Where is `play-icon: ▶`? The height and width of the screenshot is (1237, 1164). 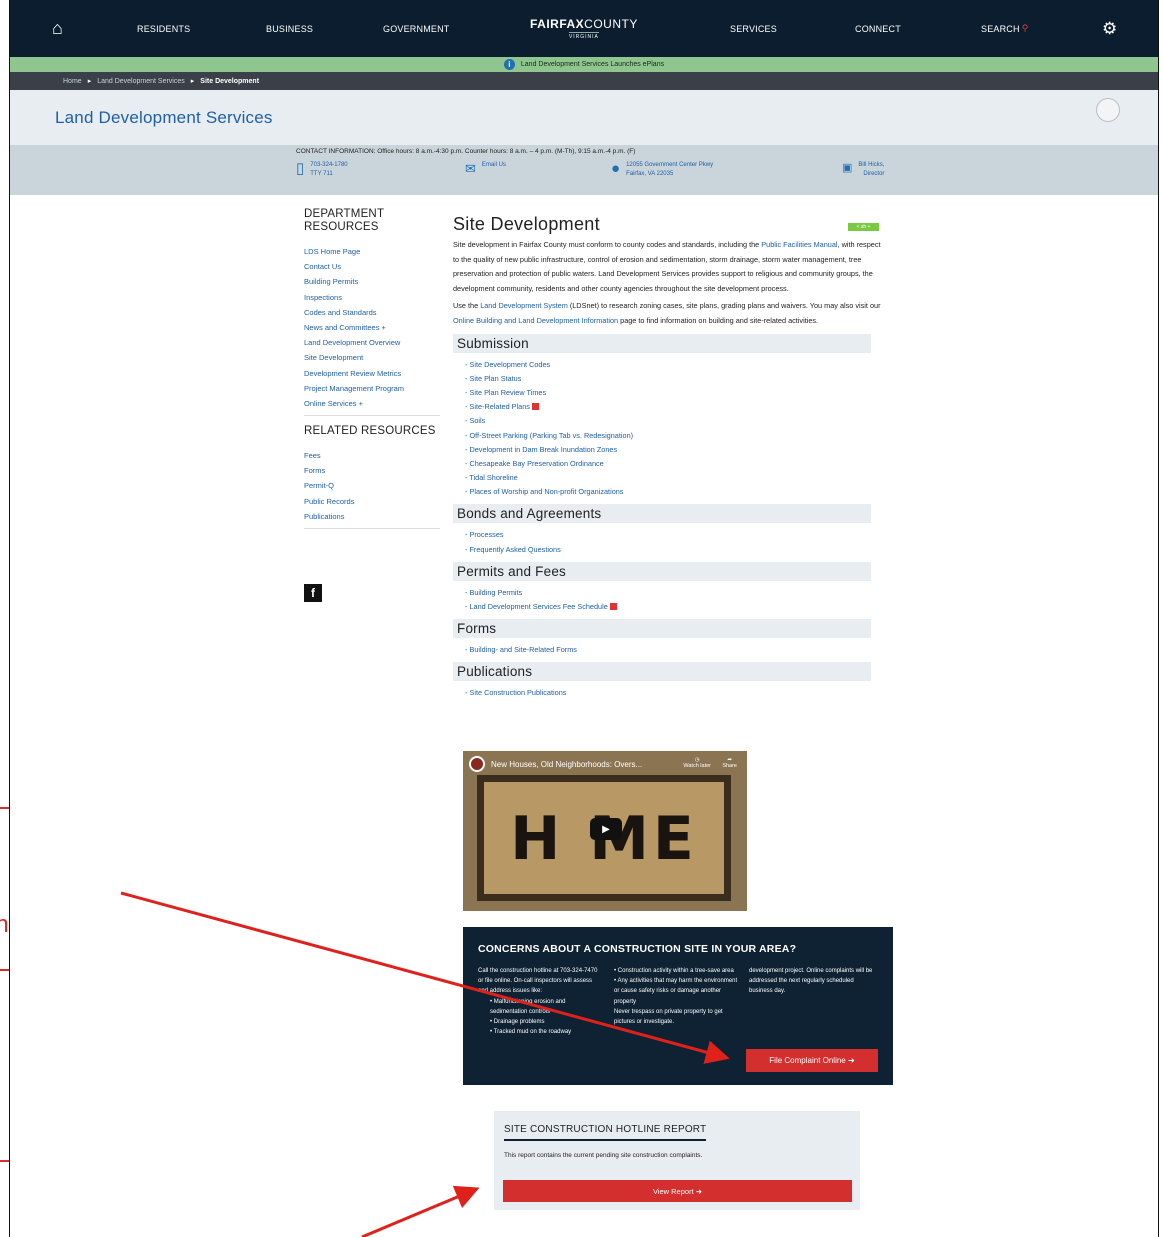
play-icon: ▶ is located at coordinates (606, 829).